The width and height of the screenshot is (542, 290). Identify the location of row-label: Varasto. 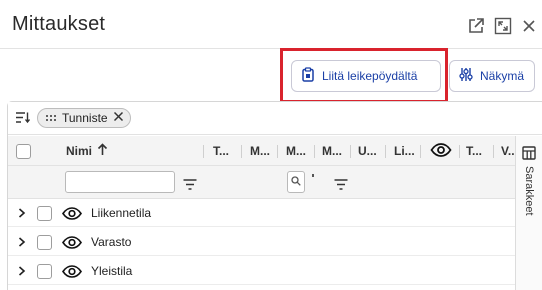
(111, 242).